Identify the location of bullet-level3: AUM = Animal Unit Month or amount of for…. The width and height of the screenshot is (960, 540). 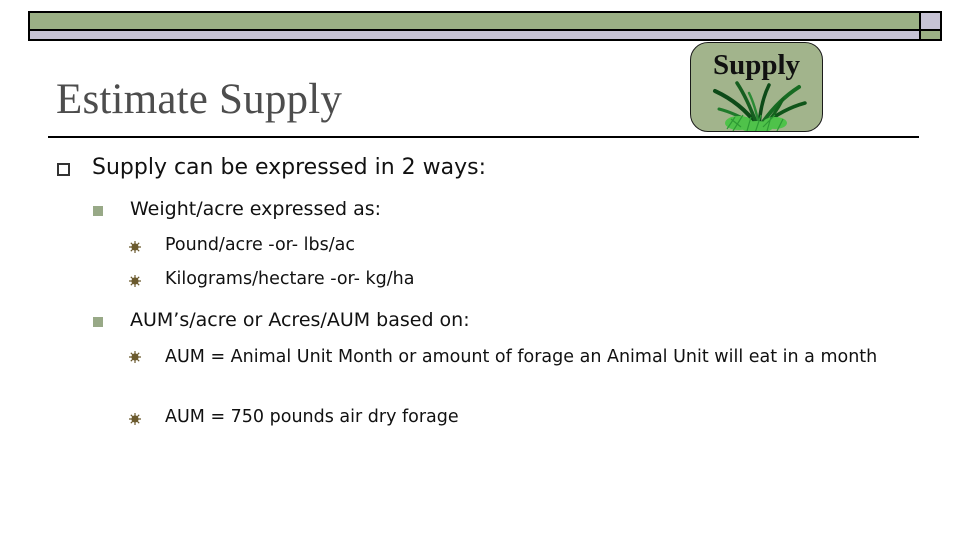
(521, 357).